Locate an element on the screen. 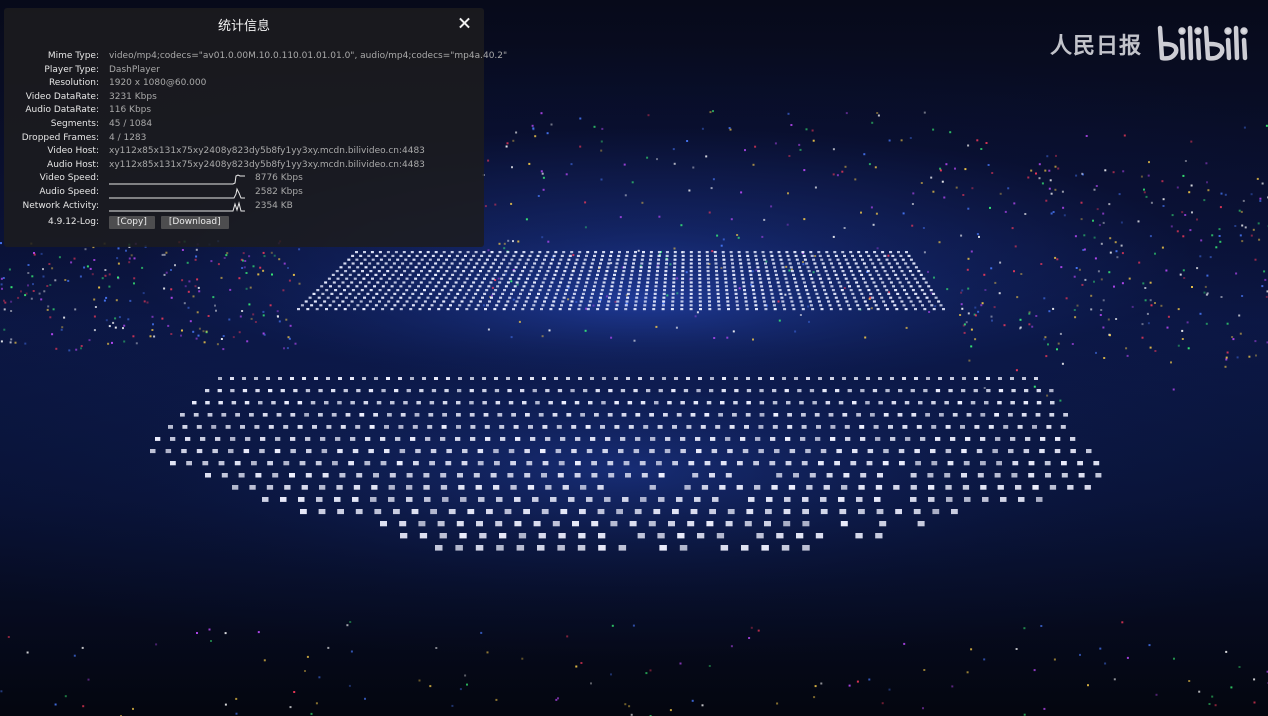 The image size is (1268, 716). copy-log-button: [Copy] is located at coordinates (132, 223).